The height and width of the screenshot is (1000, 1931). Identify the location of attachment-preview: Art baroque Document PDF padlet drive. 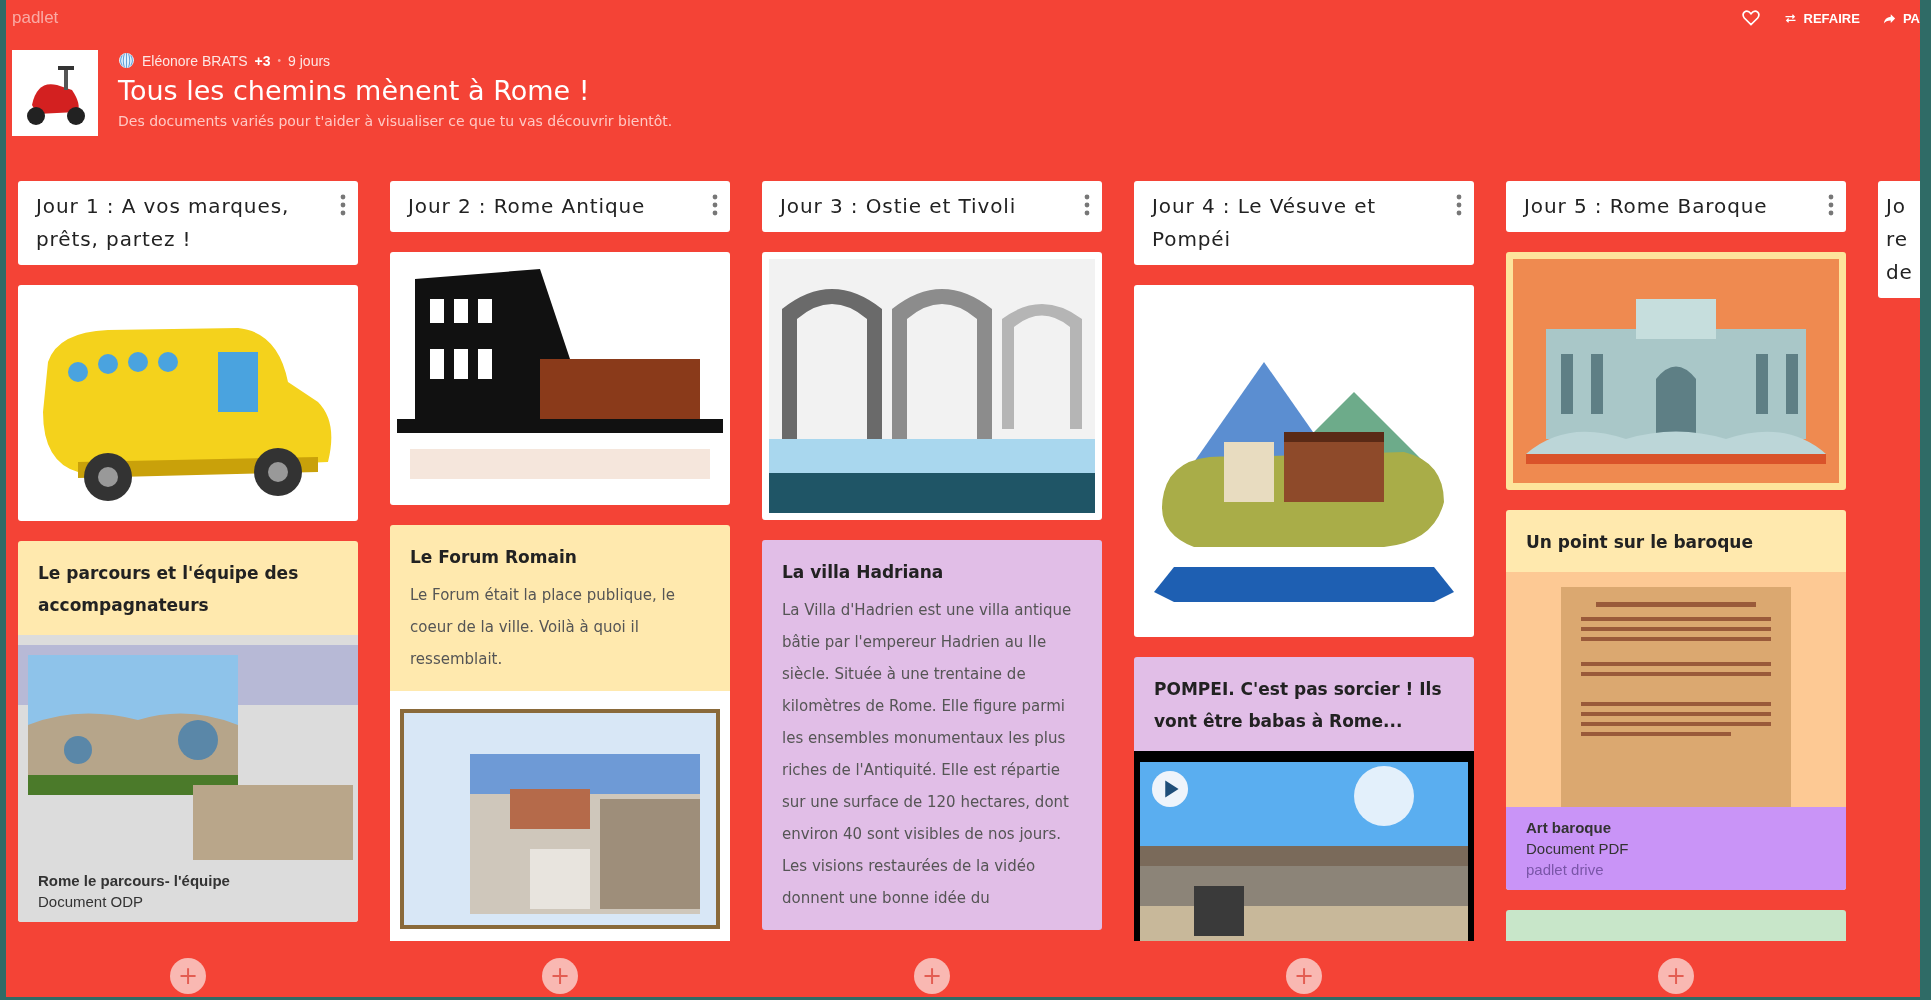
(1676, 731).